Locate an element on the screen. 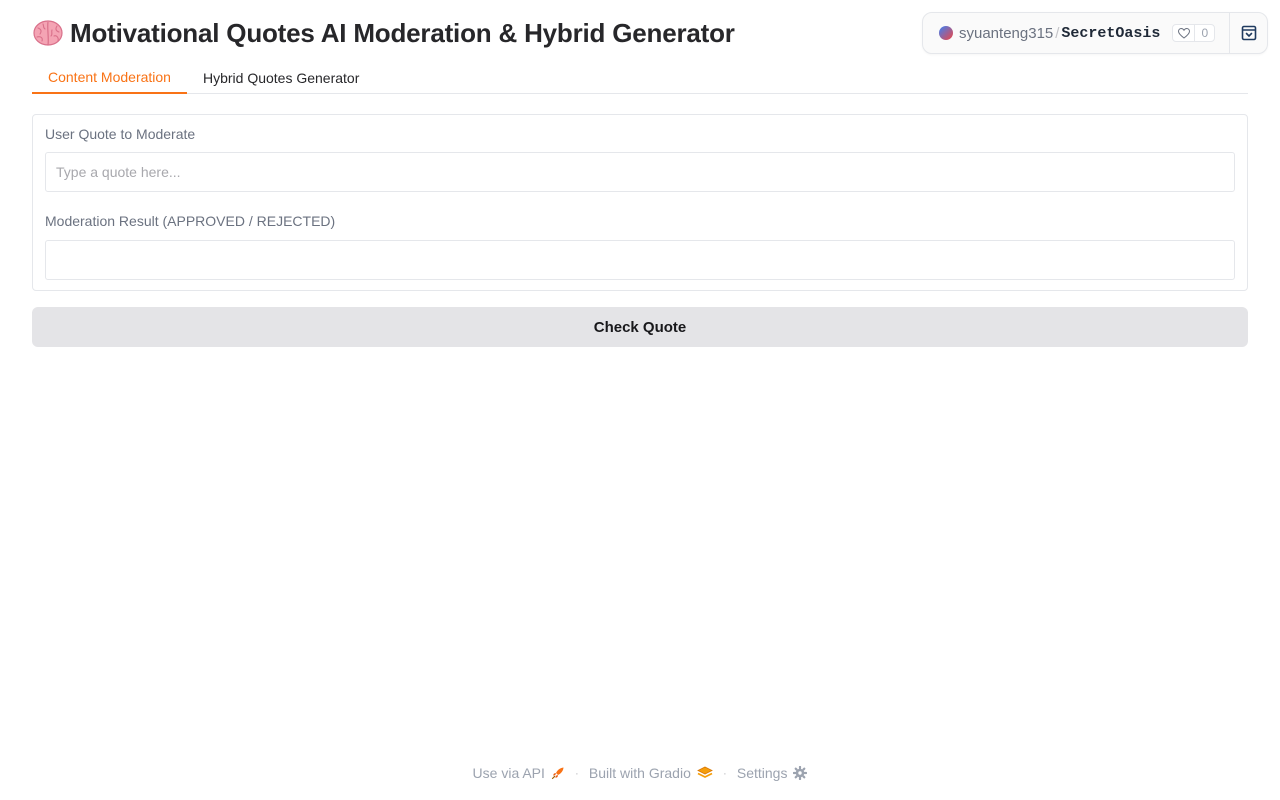 This screenshot has width=1280, height=800. space-owner: syuanteng315 is located at coordinates (1006, 33).